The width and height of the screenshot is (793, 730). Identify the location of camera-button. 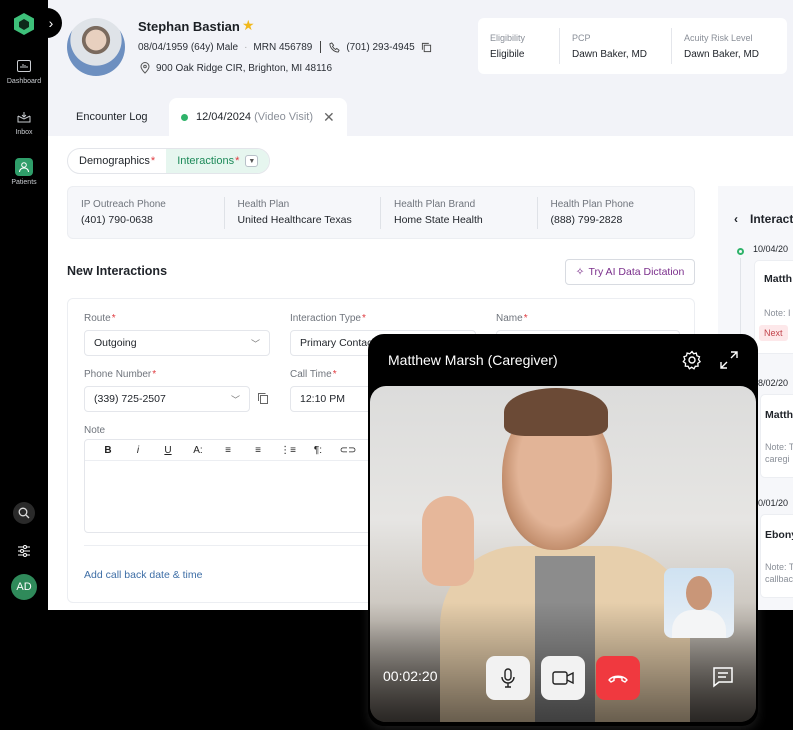
(563, 678).